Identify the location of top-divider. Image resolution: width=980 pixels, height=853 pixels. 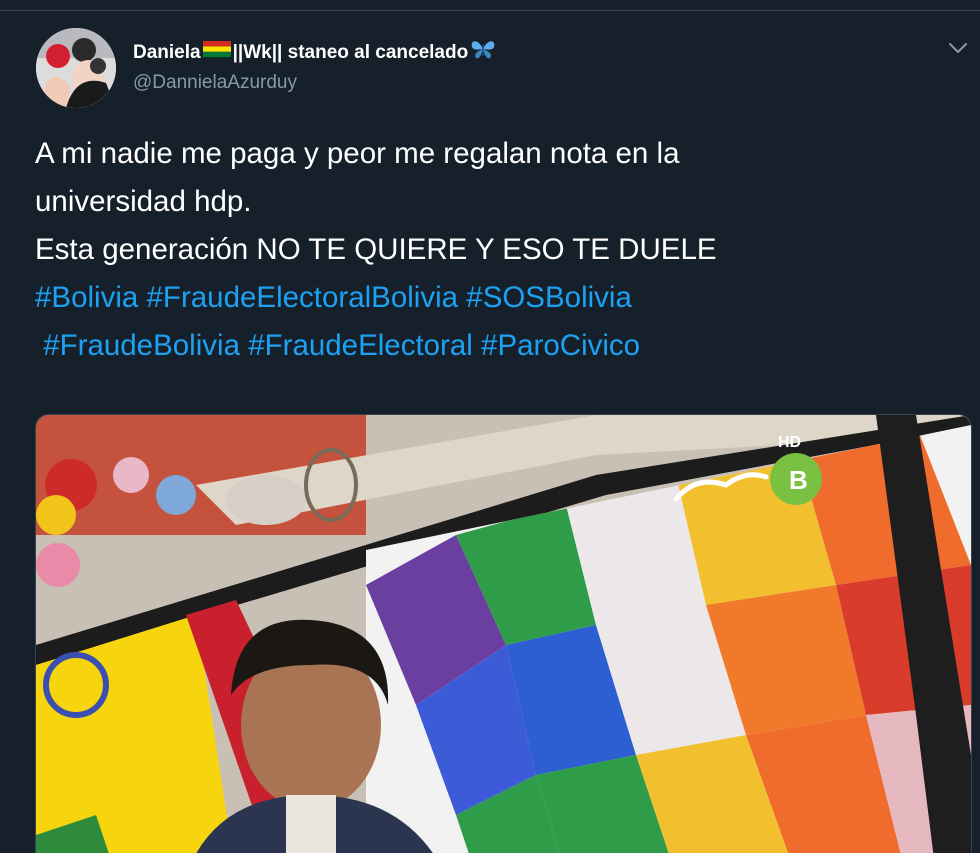
(490, 5).